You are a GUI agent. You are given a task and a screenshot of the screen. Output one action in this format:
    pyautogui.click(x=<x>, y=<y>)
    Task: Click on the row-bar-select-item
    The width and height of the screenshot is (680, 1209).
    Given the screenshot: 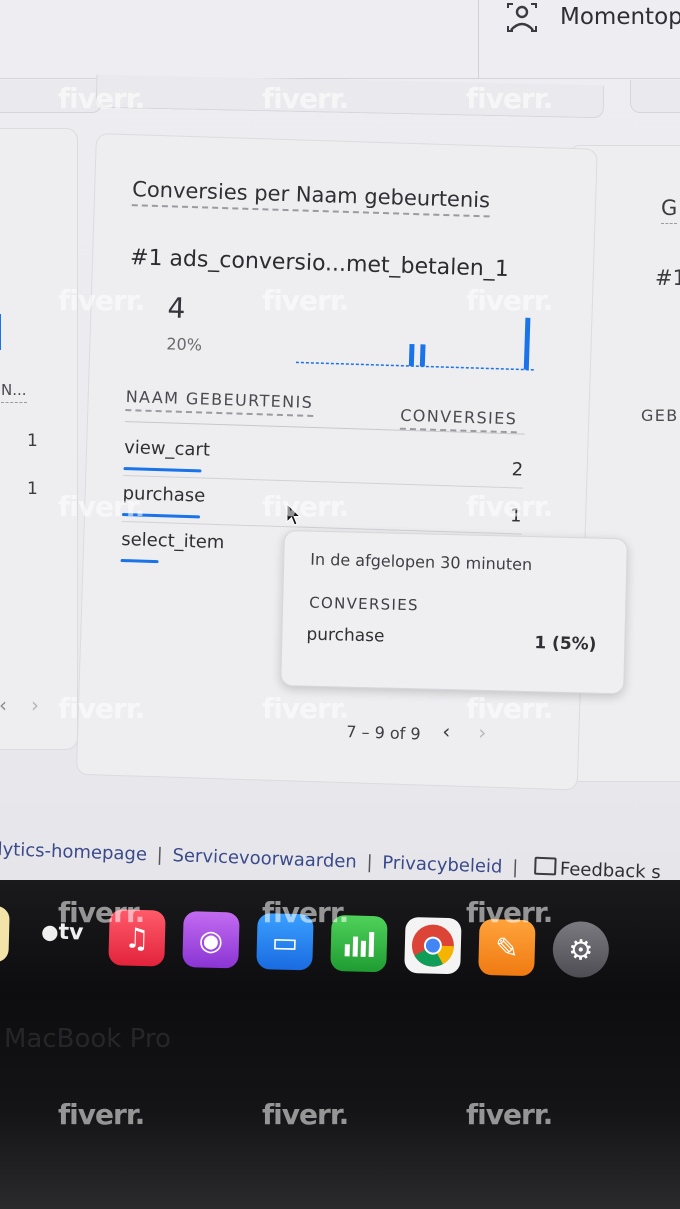 What is the action you would take?
    pyautogui.click(x=139, y=561)
    